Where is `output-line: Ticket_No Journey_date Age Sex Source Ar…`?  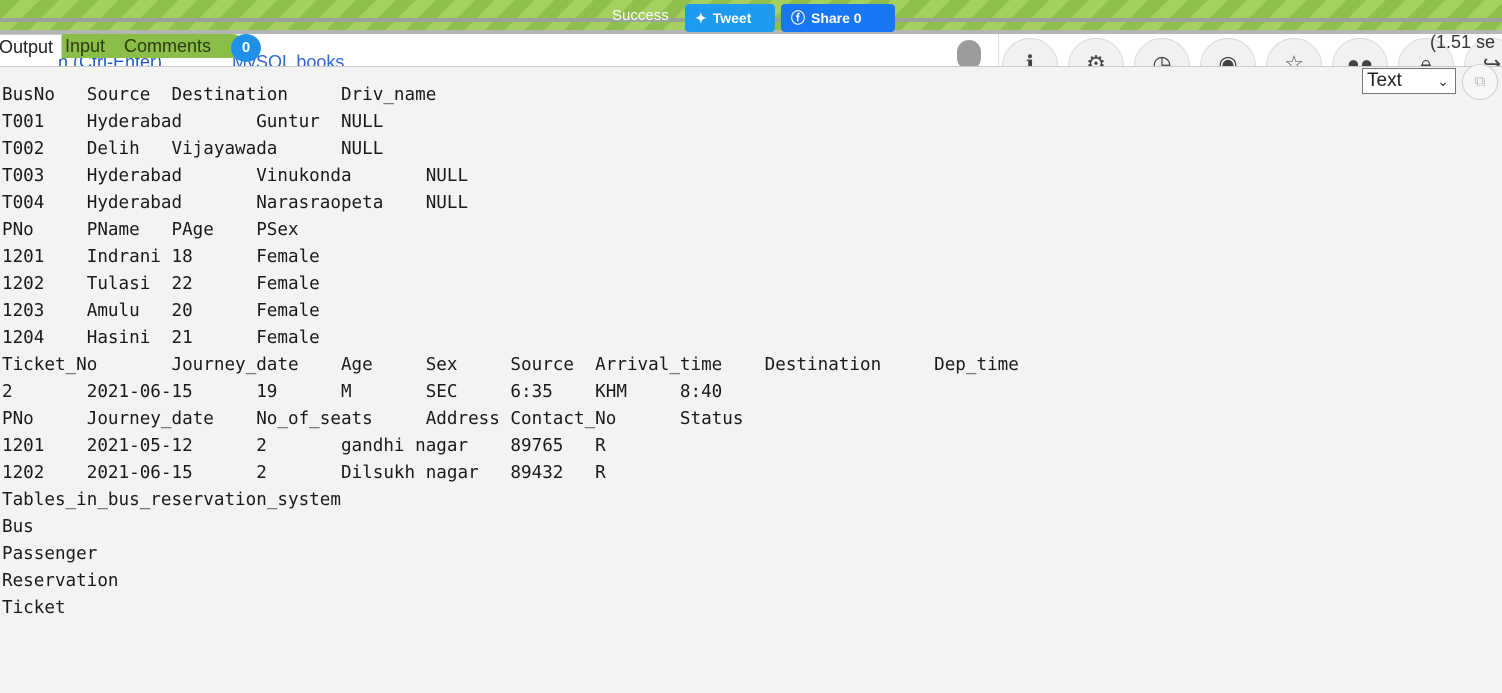 output-line: Ticket_No Journey_date Age Sex Source Ar… is located at coordinates (510, 365).